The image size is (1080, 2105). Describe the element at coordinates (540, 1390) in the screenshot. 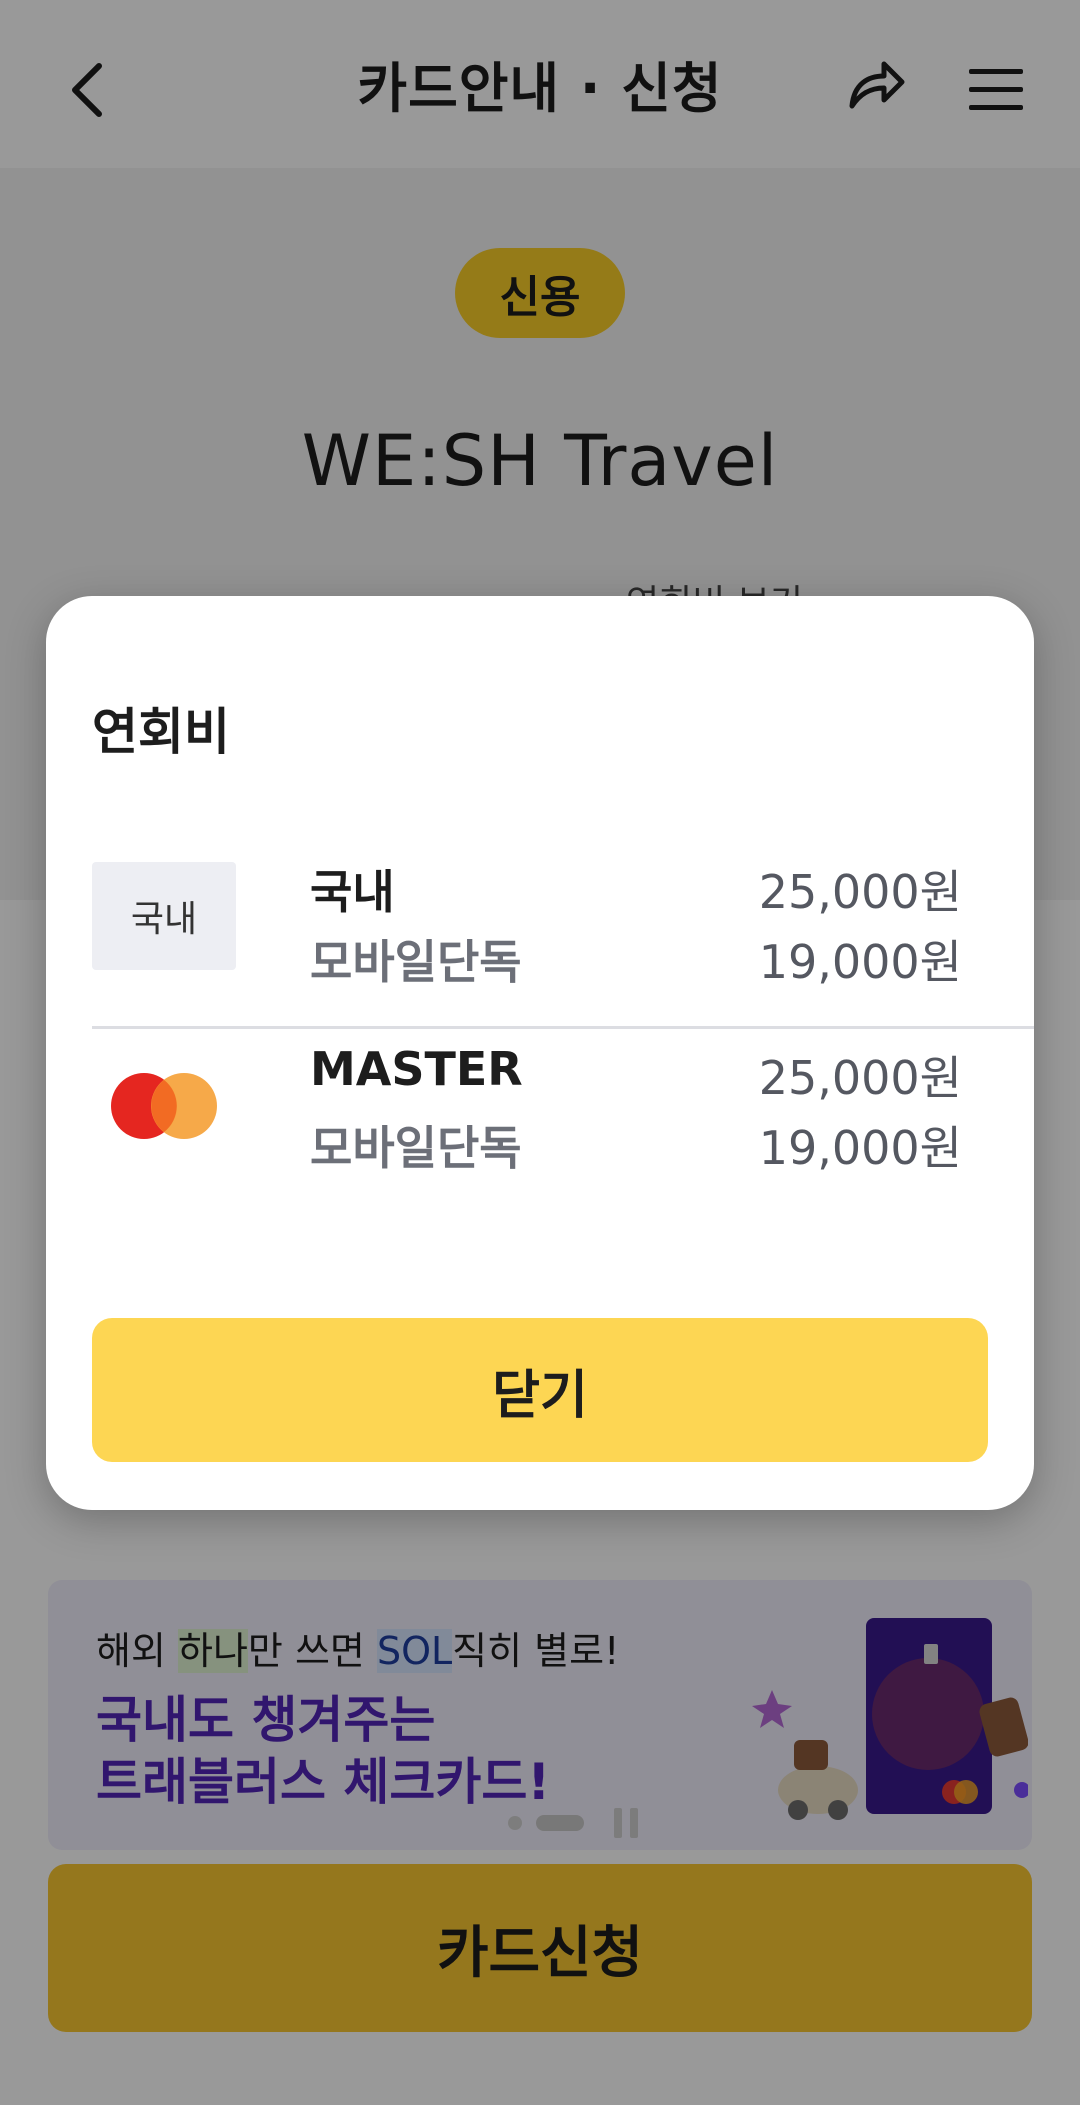

I see `close-button: 닫기` at that location.